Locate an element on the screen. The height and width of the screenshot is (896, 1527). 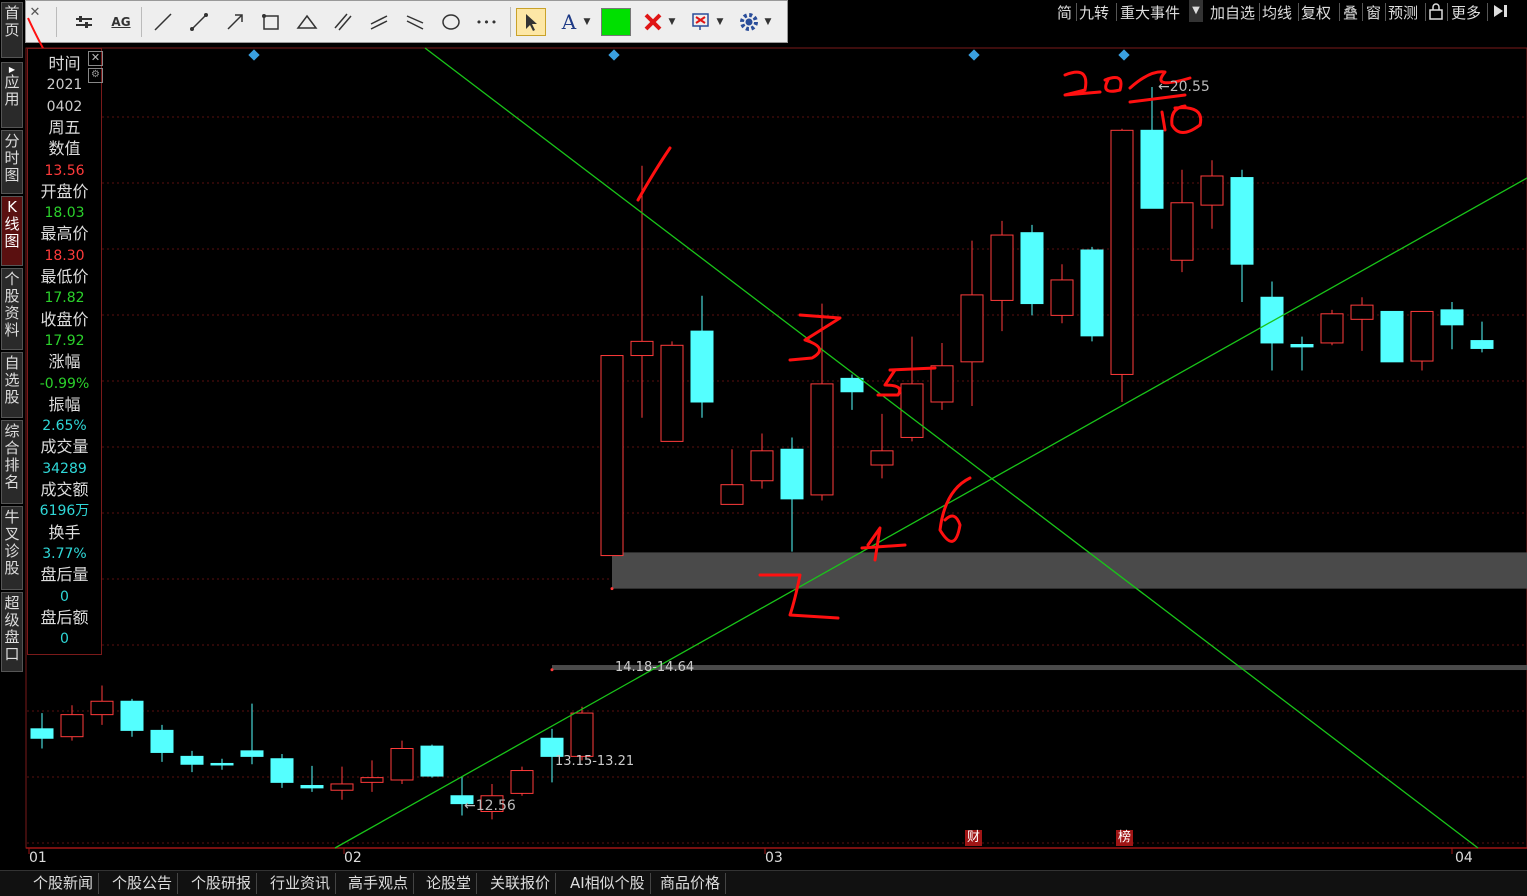
bottom-tab-0: 个股新闻 is located at coordinates (64, 883).